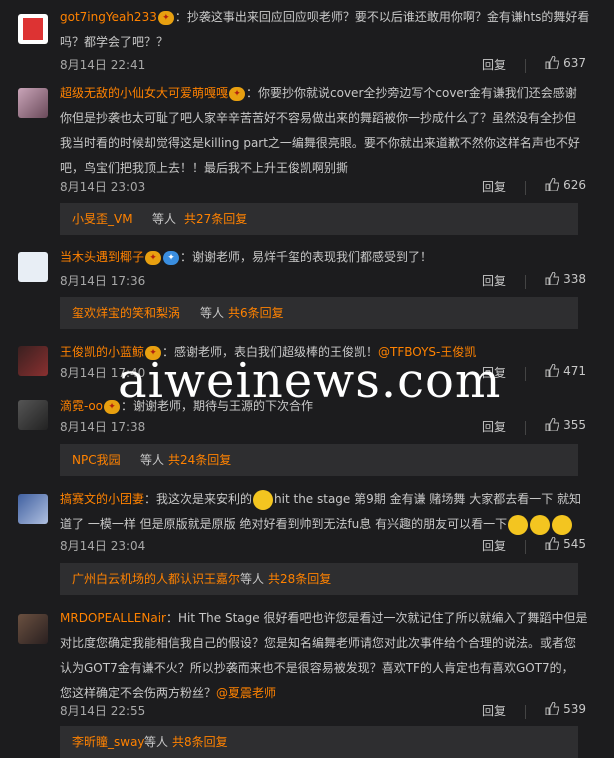 The image size is (614, 758). I want to click on username: 搞赛文的小团妻, so click(102, 499).